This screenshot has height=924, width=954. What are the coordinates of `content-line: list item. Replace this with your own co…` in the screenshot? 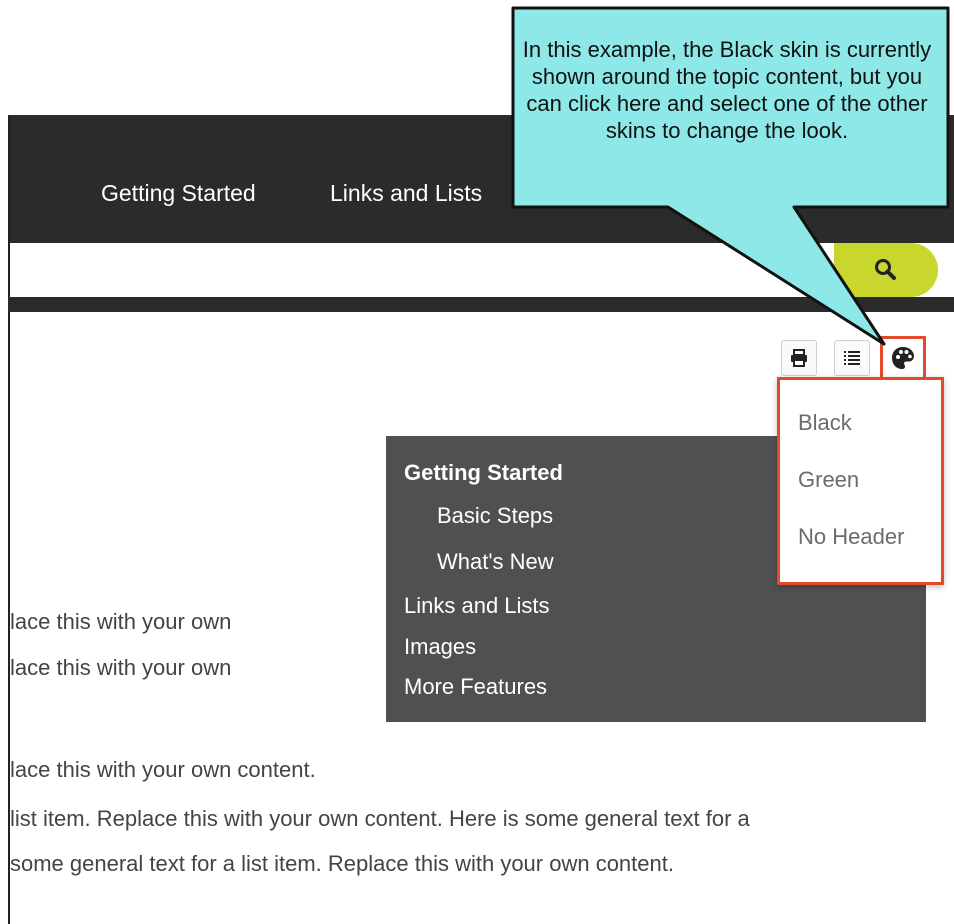 It's located at (380, 818).